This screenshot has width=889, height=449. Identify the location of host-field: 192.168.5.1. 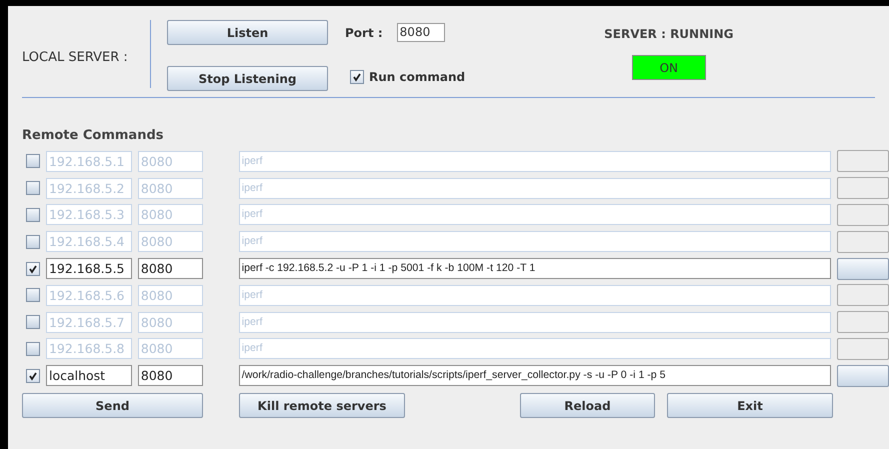
(89, 161).